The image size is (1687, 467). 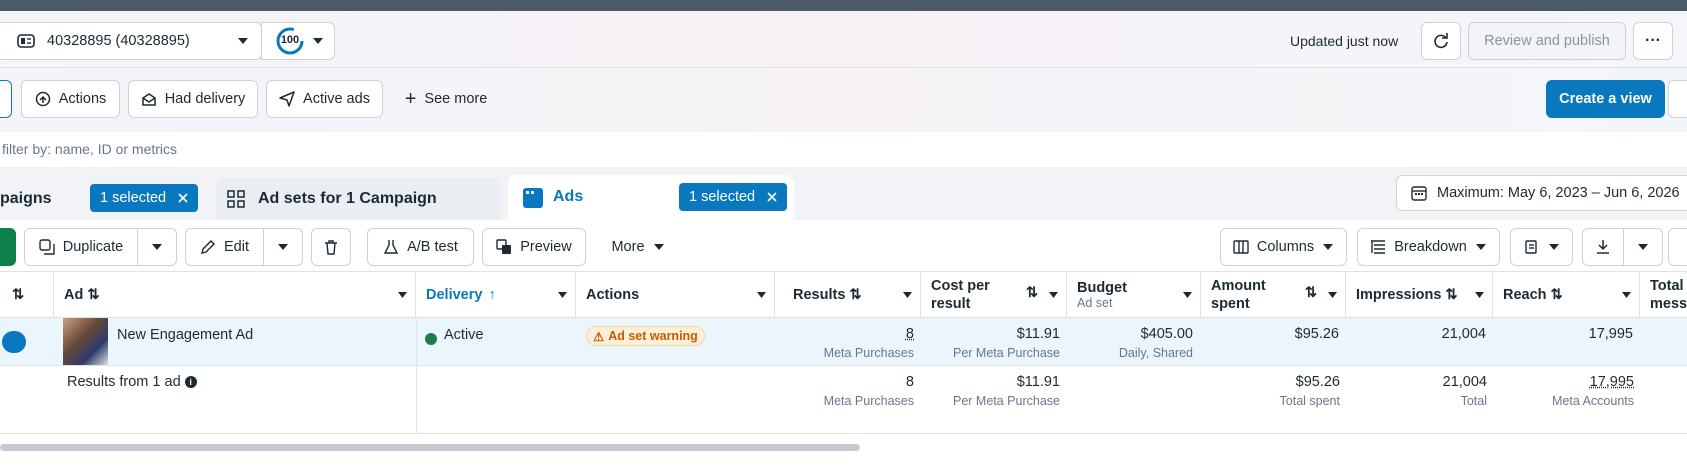 What do you see at coordinates (843, 150) in the screenshot?
I see `search-bar: filter by: name, ID or metrics` at bounding box center [843, 150].